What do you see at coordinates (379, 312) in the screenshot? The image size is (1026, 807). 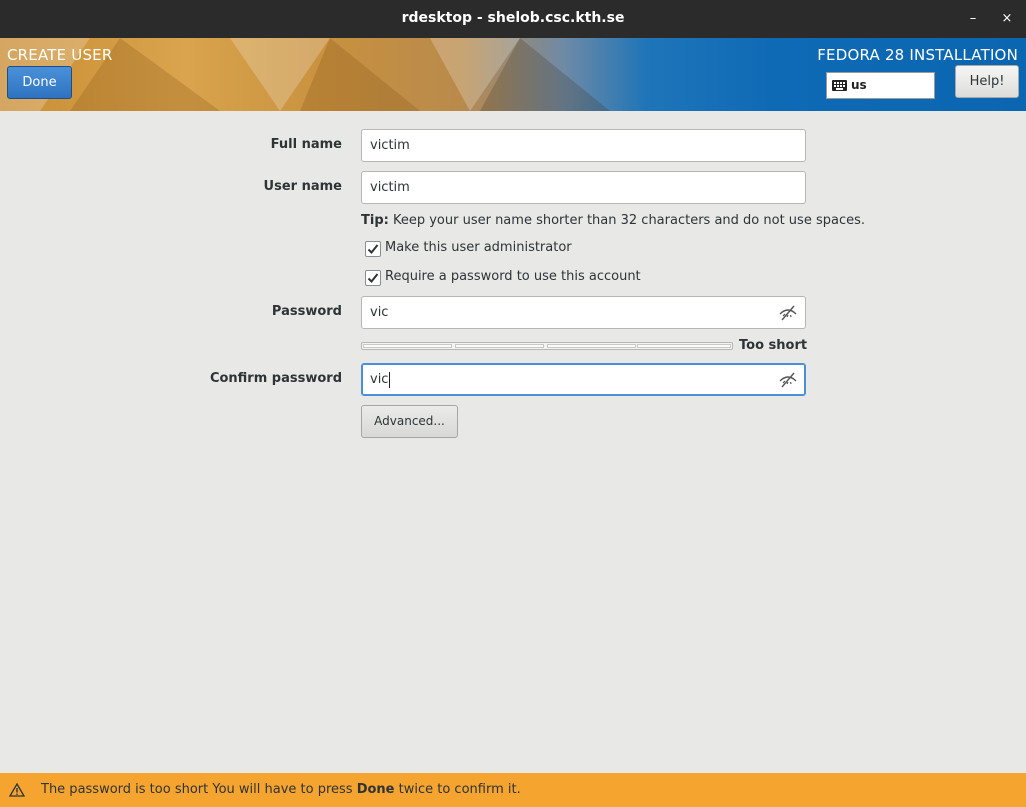 I see `password-value: vic` at bounding box center [379, 312].